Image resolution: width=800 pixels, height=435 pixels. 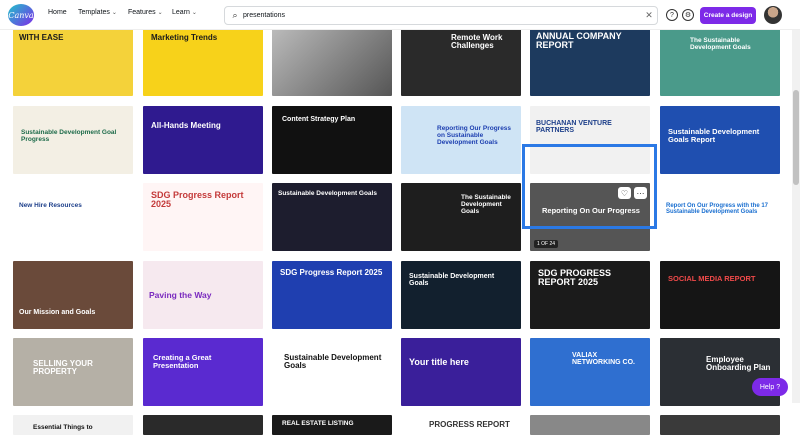 I want to click on user-avatar, so click(x=773, y=15).